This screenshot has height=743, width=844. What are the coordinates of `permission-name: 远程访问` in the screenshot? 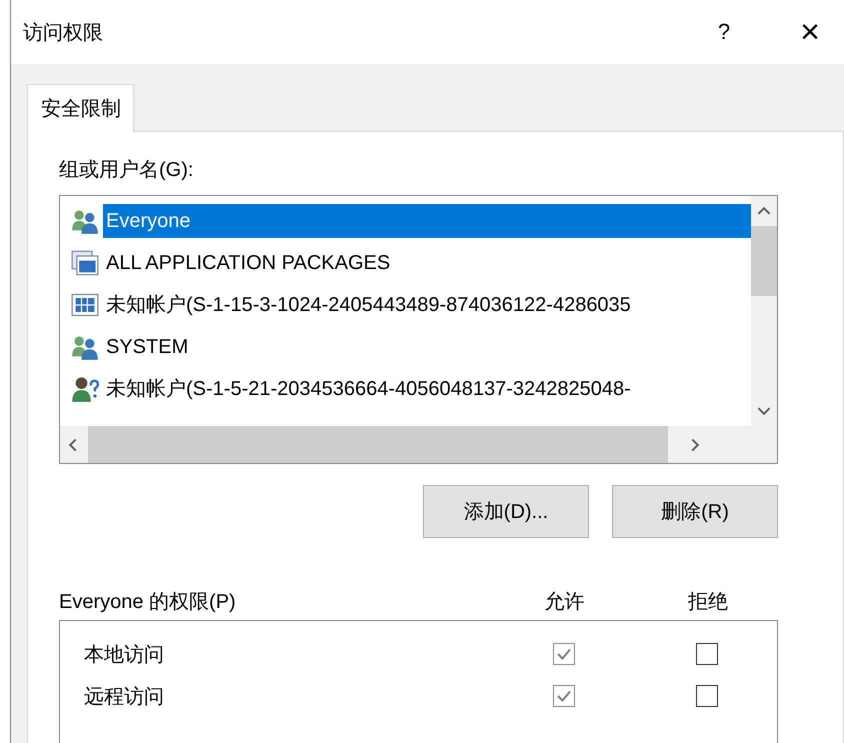 It's located at (124, 697).